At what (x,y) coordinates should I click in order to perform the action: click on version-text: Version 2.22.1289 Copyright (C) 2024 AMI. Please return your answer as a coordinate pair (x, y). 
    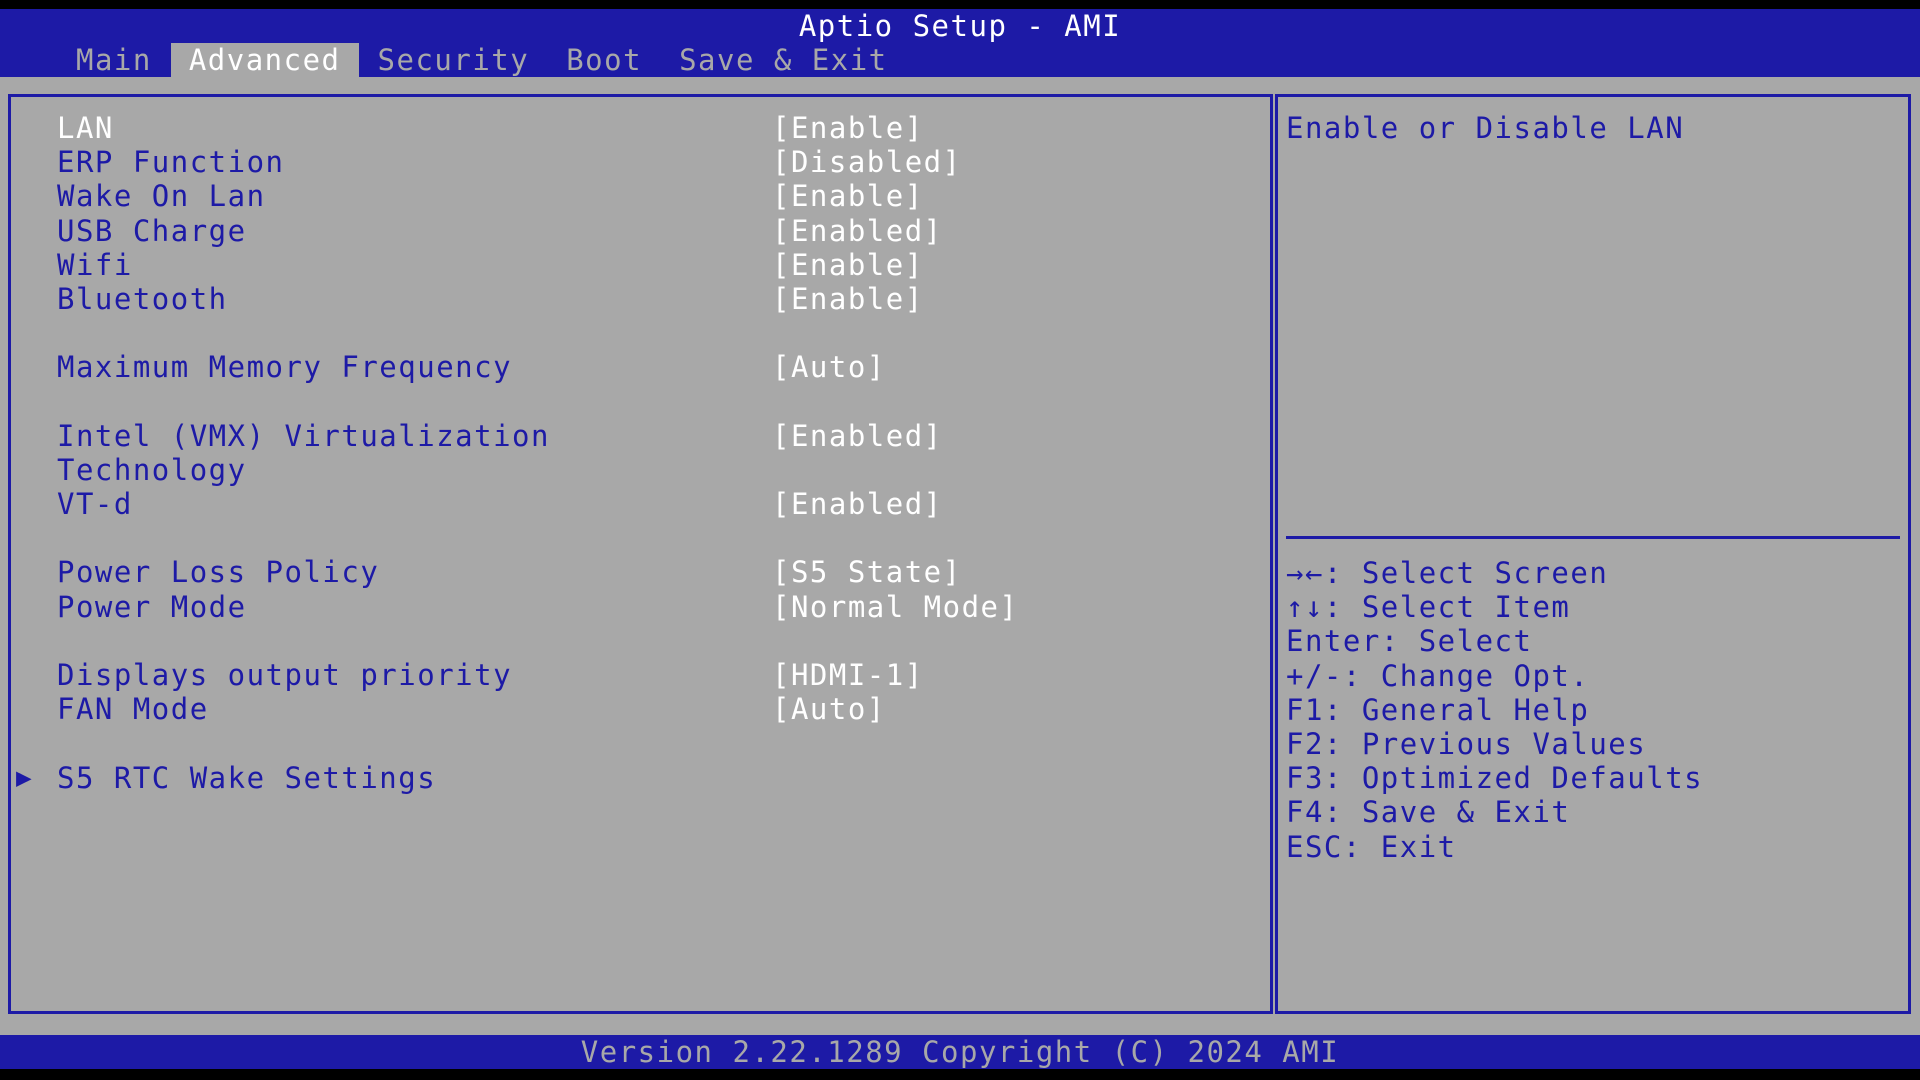
    Looking at the image, I should click on (960, 1052).